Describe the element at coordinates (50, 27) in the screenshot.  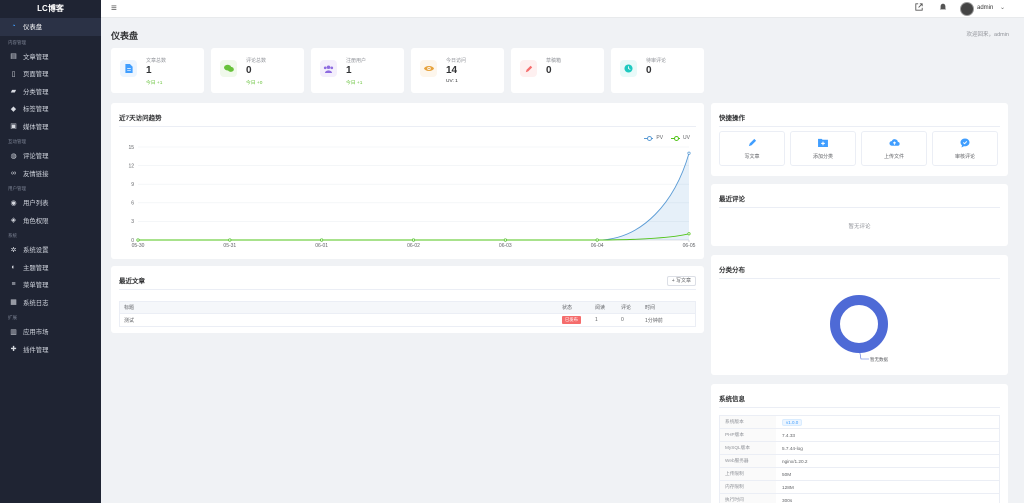
I see `sidebar-item: ◔ 仪表盘` at that location.